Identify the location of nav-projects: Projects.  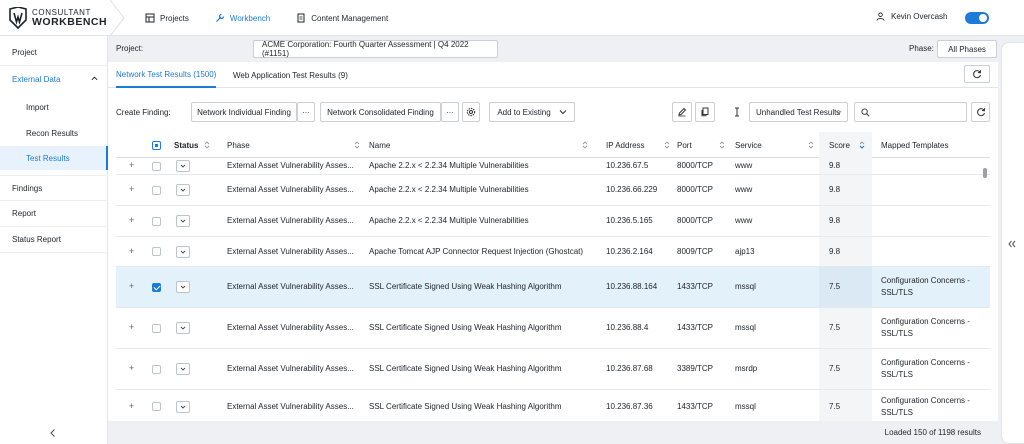
(167, 18).